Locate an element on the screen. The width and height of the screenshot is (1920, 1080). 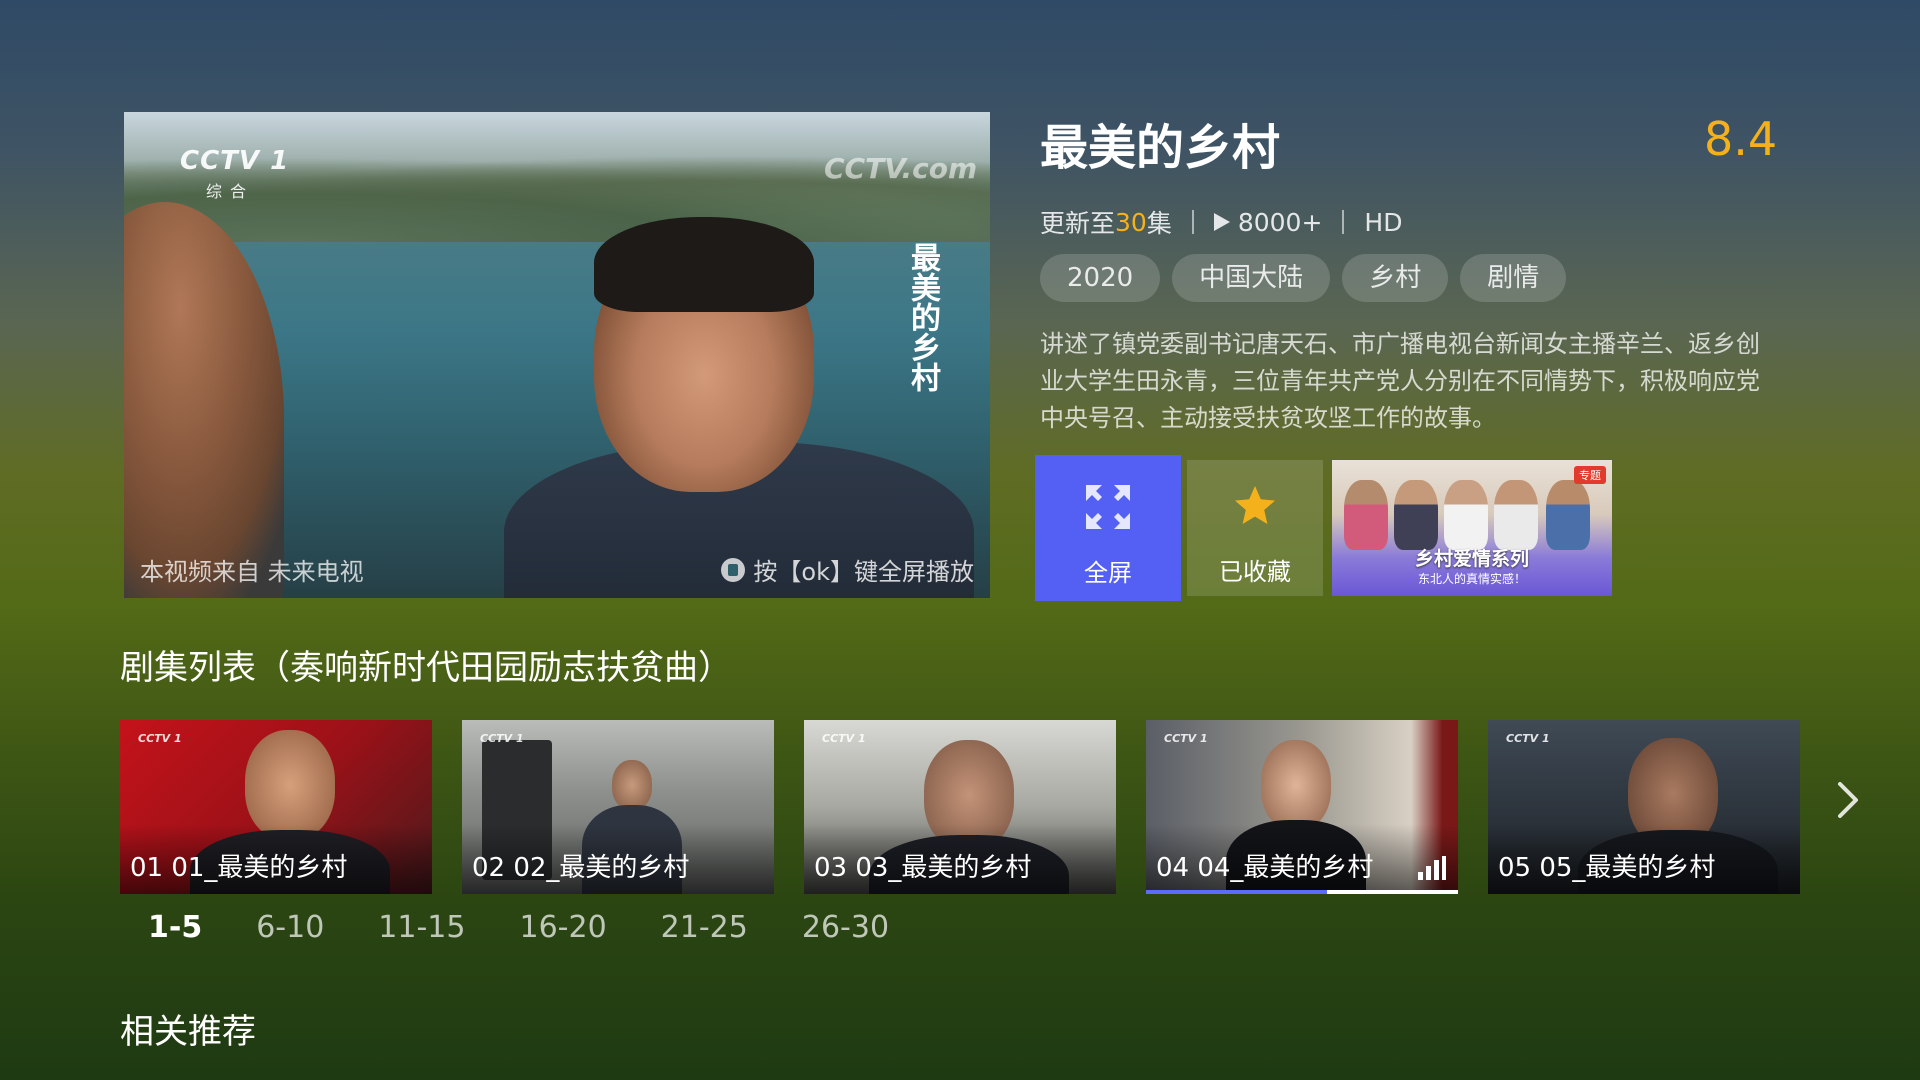
tag-theme: 乡村 is located at coordinates (1395, 278).